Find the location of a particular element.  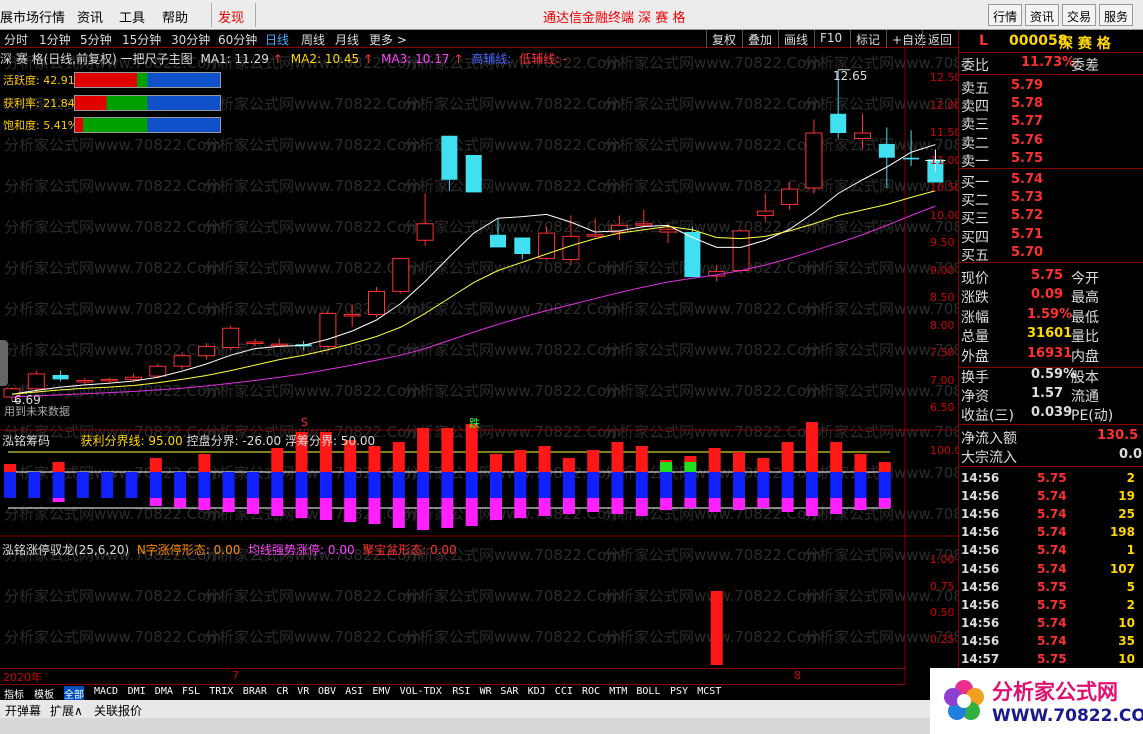

indicator-tab-: 全部 is located at coordinates (74, 693).